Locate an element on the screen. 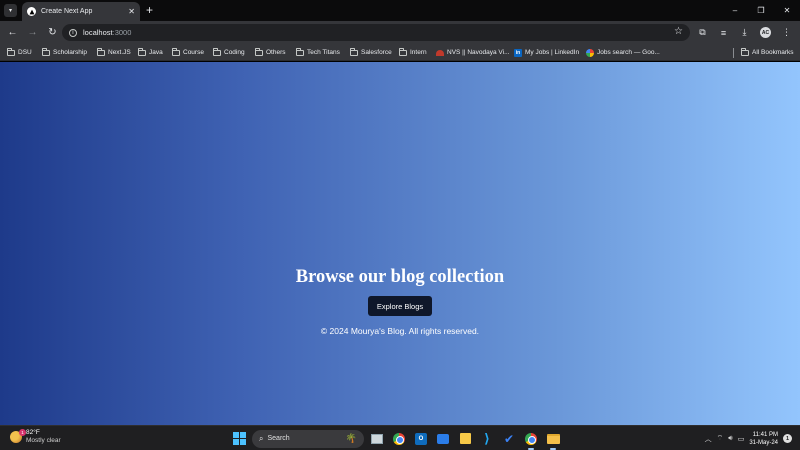 The height and width of the screenshot is (450, 800). downloads-icon: ⤓ is located at coordinates (744, 32).